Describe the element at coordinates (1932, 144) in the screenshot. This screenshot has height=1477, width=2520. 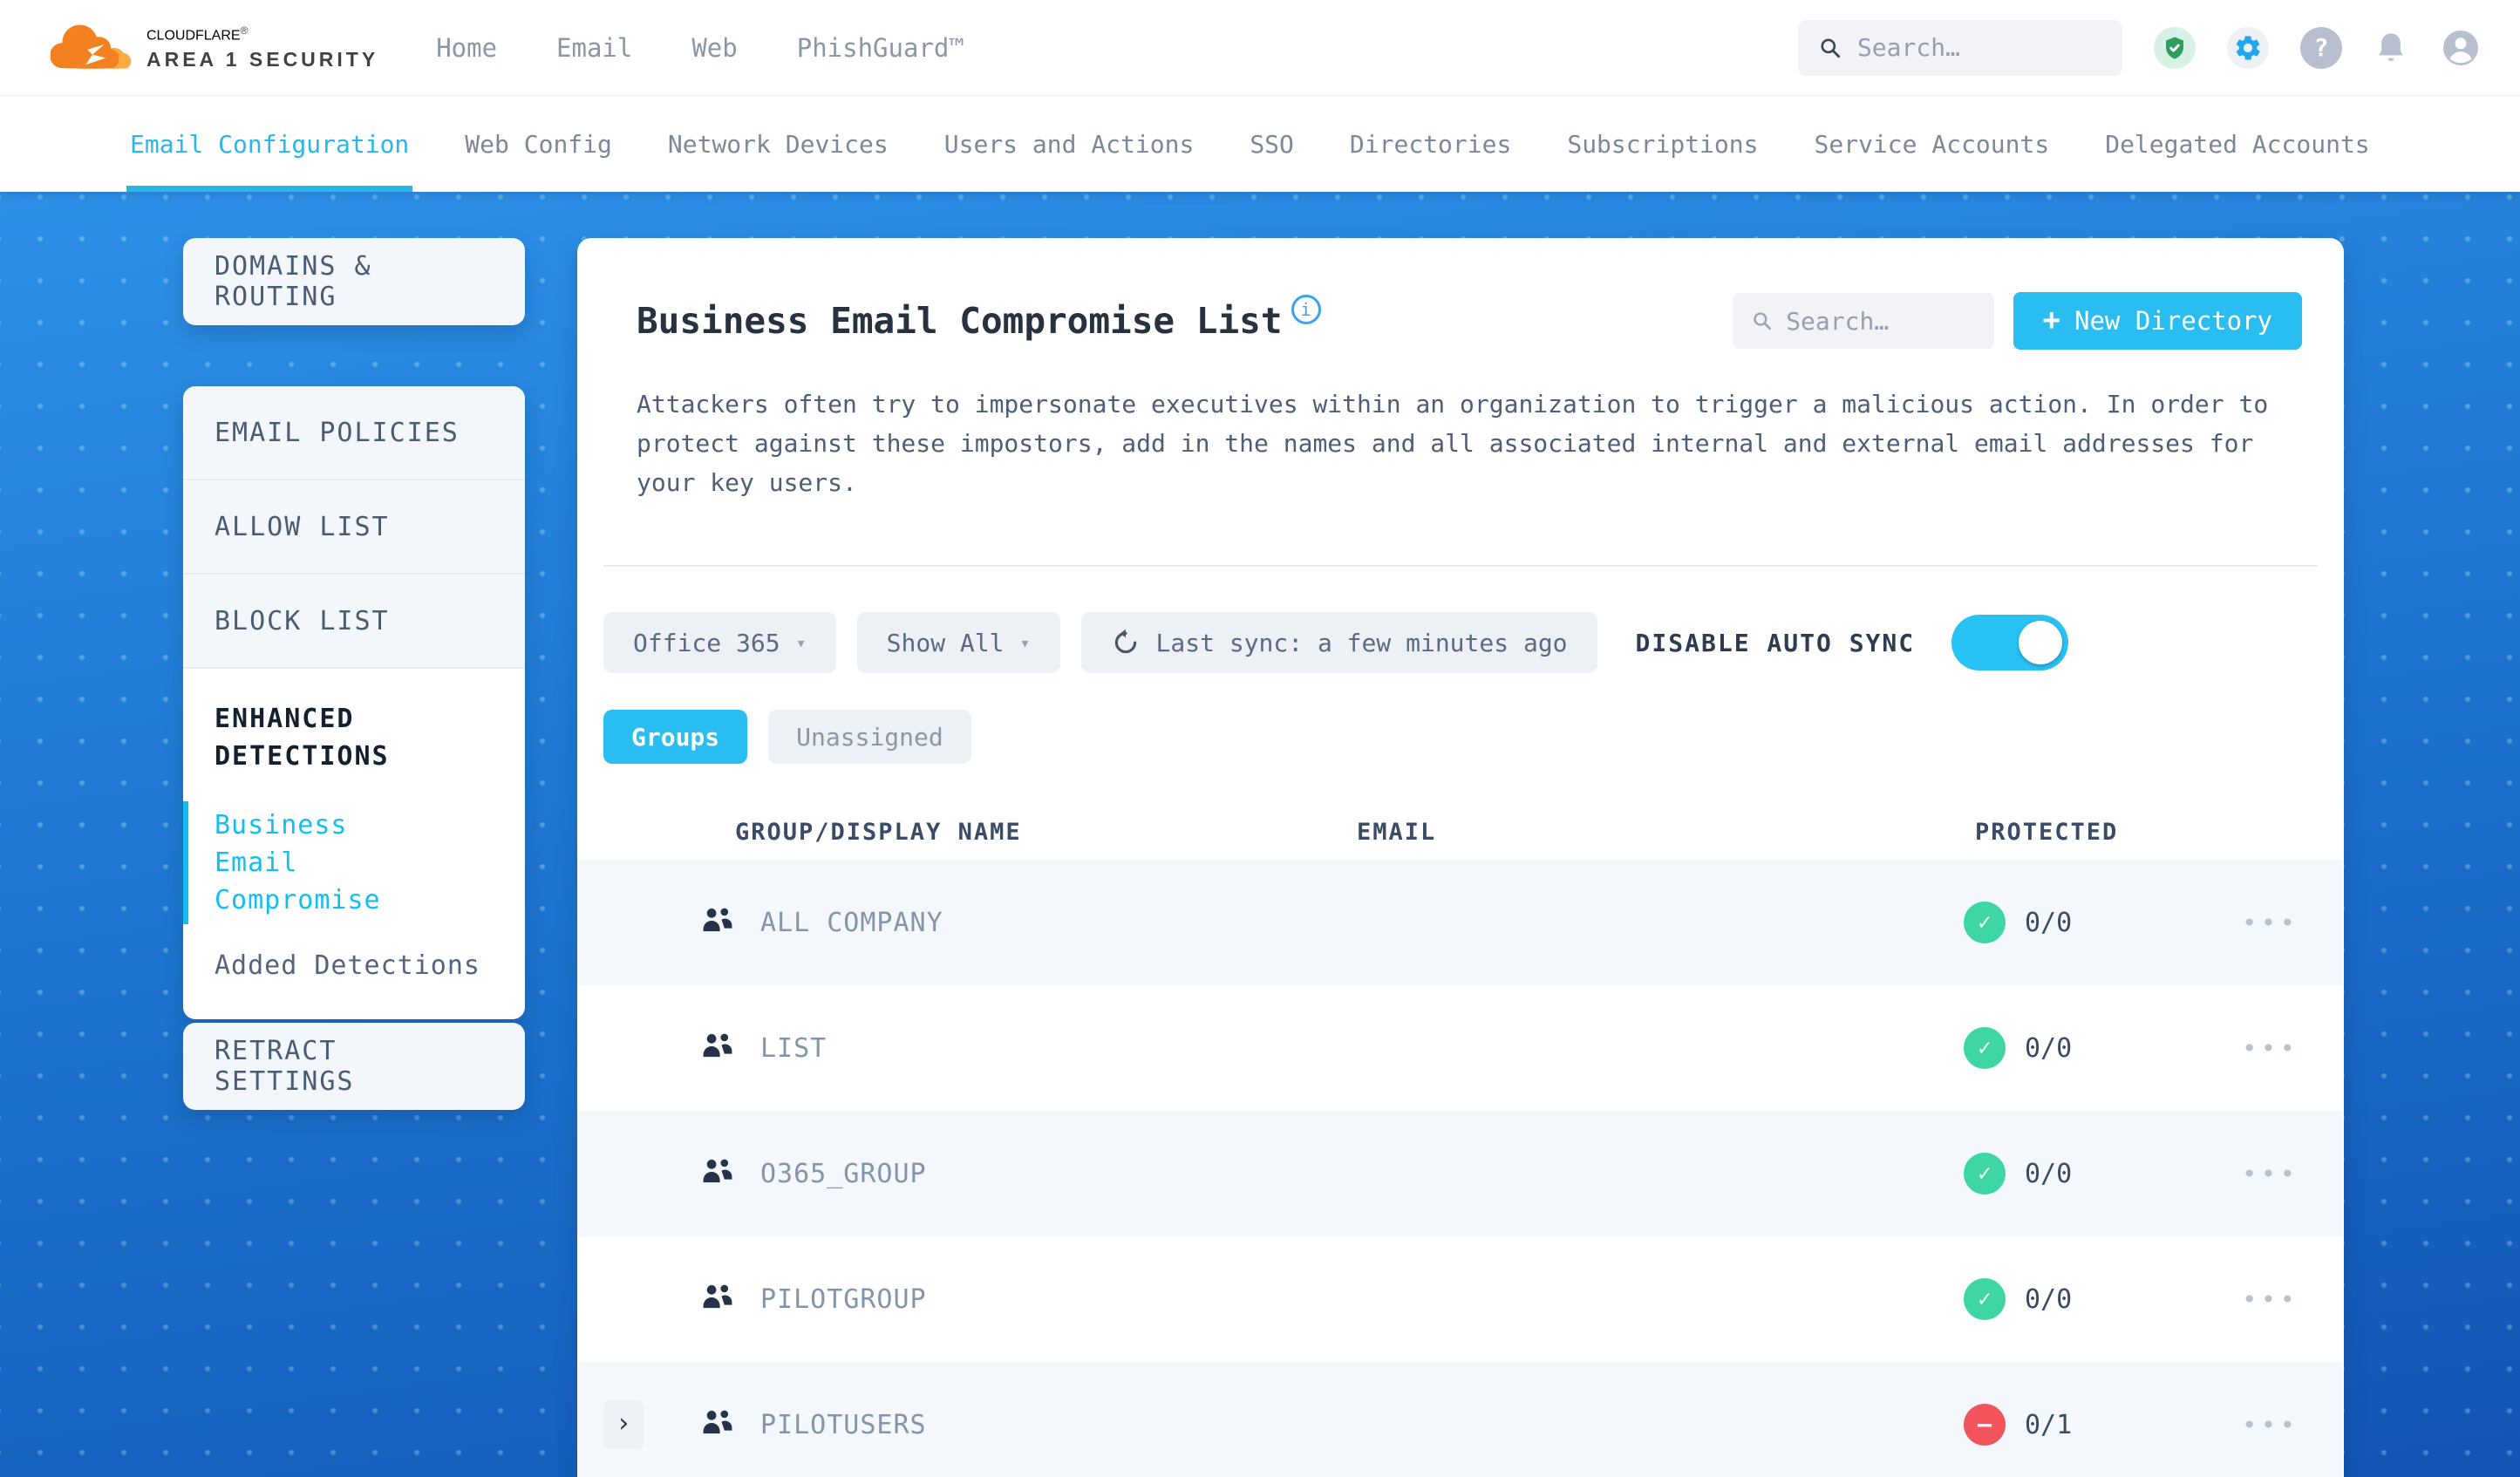
I see `tab-service-accounts: Service Accounts` at that location.